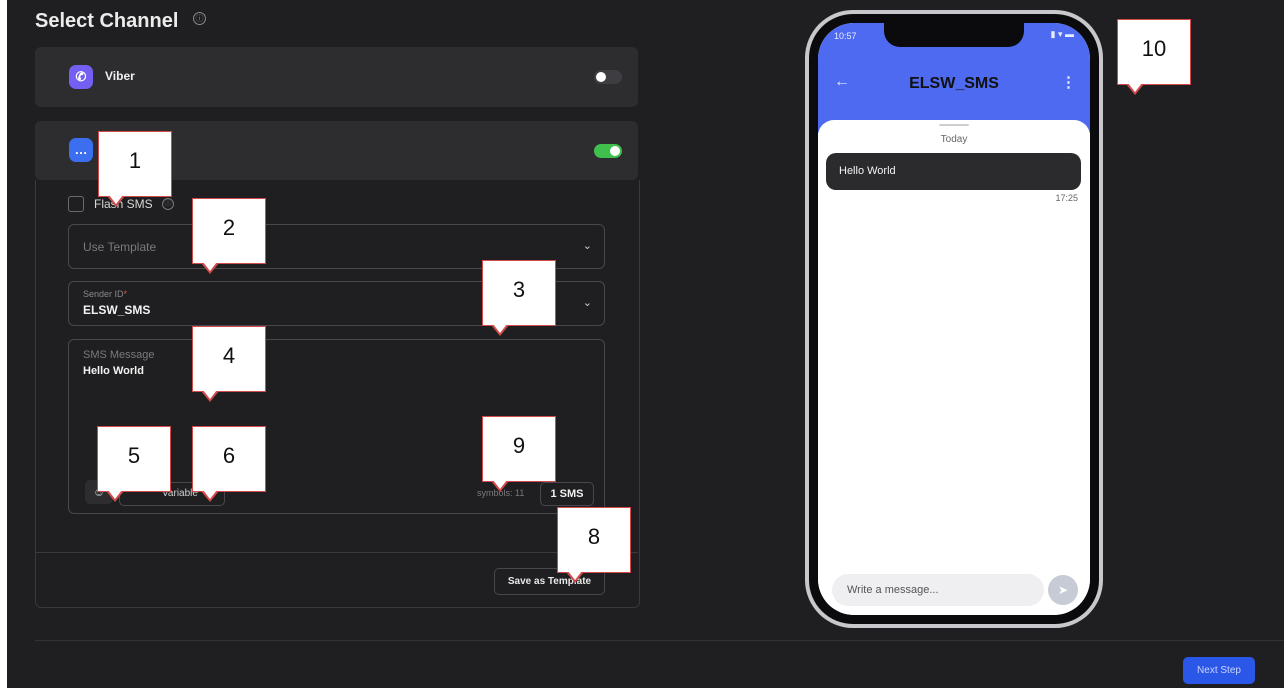 This screenshot has height=688, width=1284. Describe the element at coordinates (1062, 34) in the screenshot. I see `signal-battery-icon: ▮ ▾ ▬` at that location.